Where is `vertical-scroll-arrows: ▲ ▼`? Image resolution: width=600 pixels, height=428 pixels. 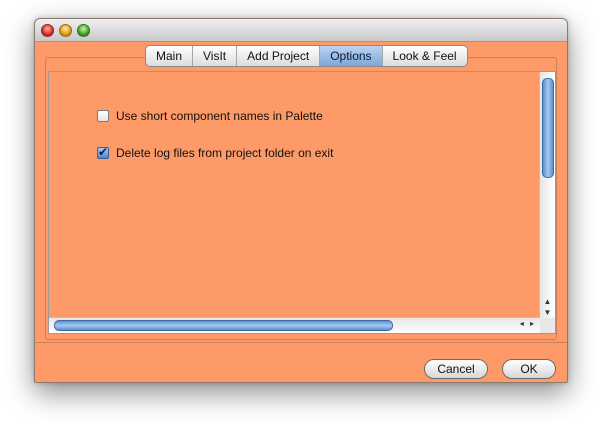 vertical-scroll-arrows: ▲ ▼ is located at coordinates (547, 307).